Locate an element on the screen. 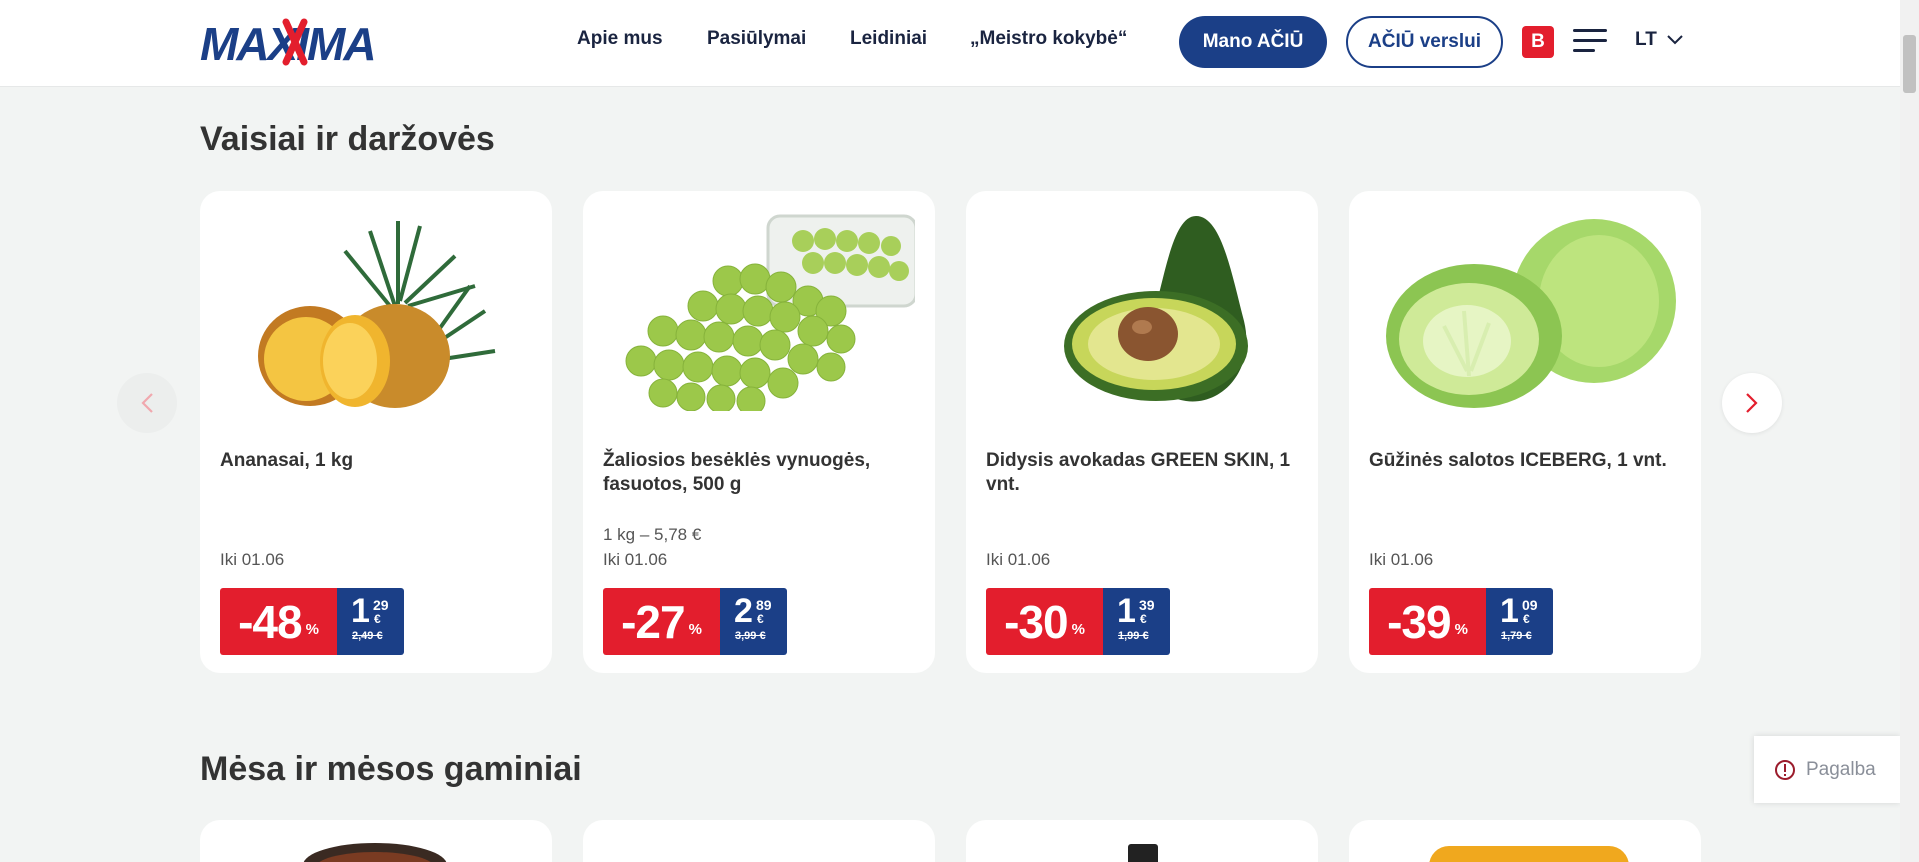 The image size is (1919, 862). b-badge: B is located at coordinates (1538, 42).